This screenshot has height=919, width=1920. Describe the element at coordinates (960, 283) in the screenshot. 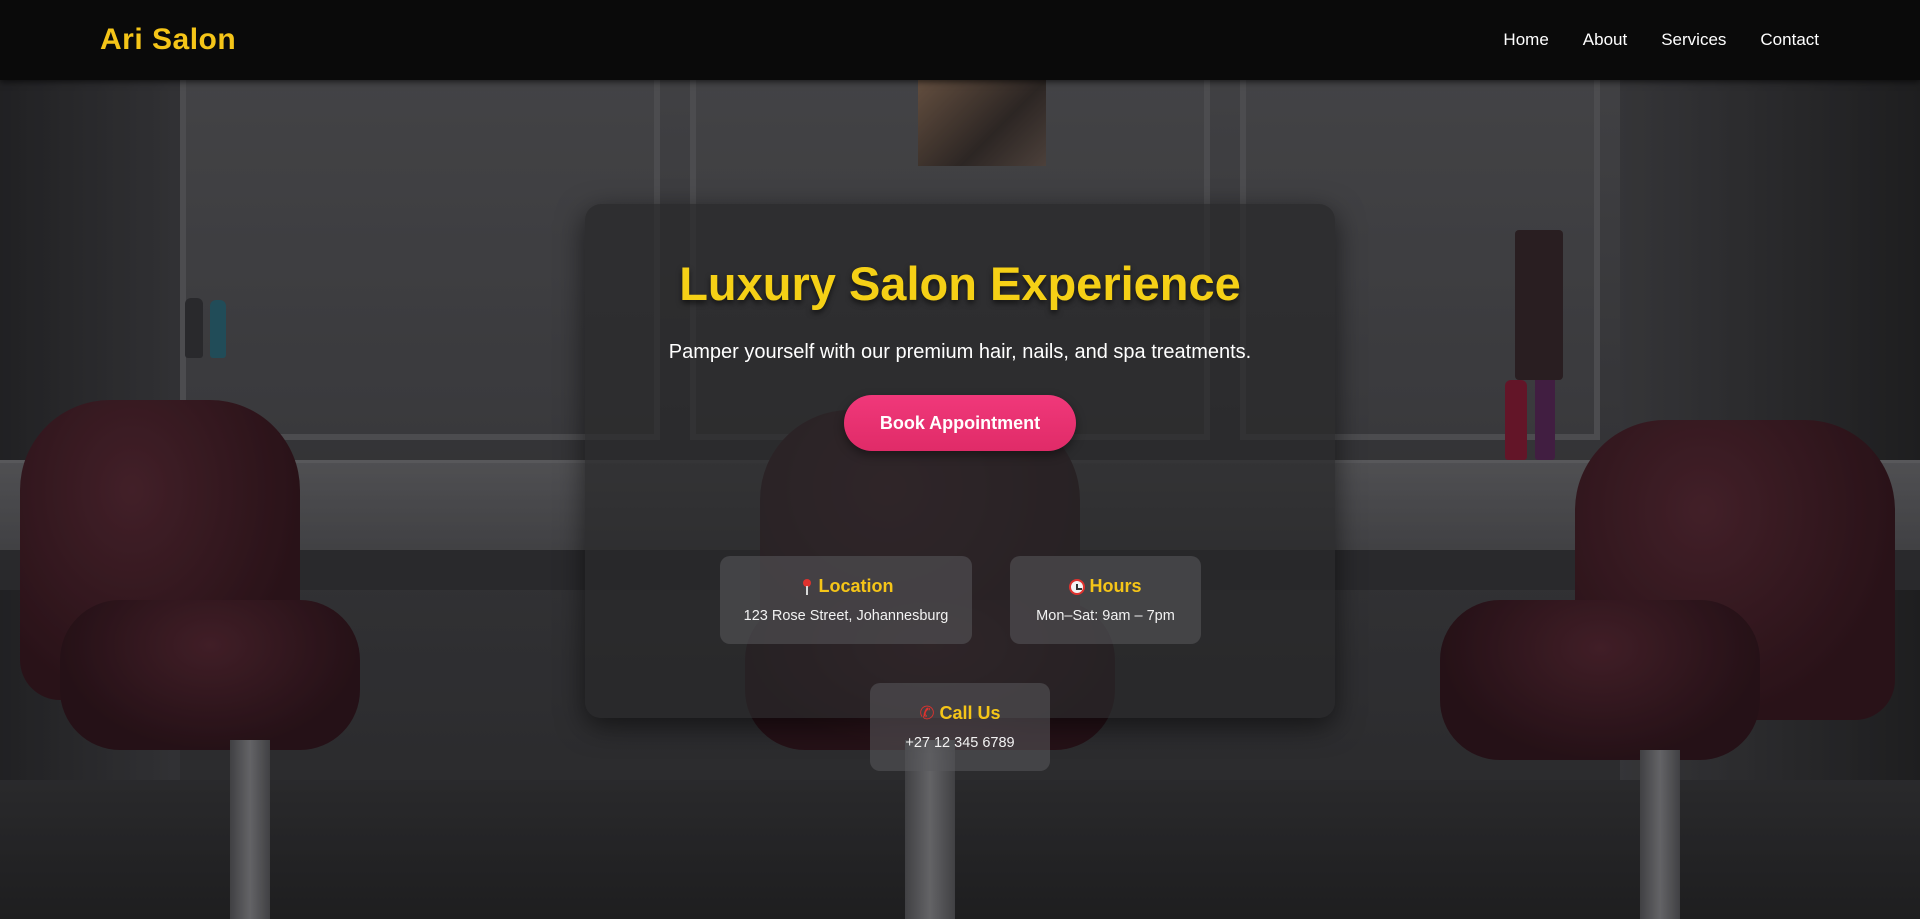

I see `hero-title: Luxury Salon Experience` at that location.